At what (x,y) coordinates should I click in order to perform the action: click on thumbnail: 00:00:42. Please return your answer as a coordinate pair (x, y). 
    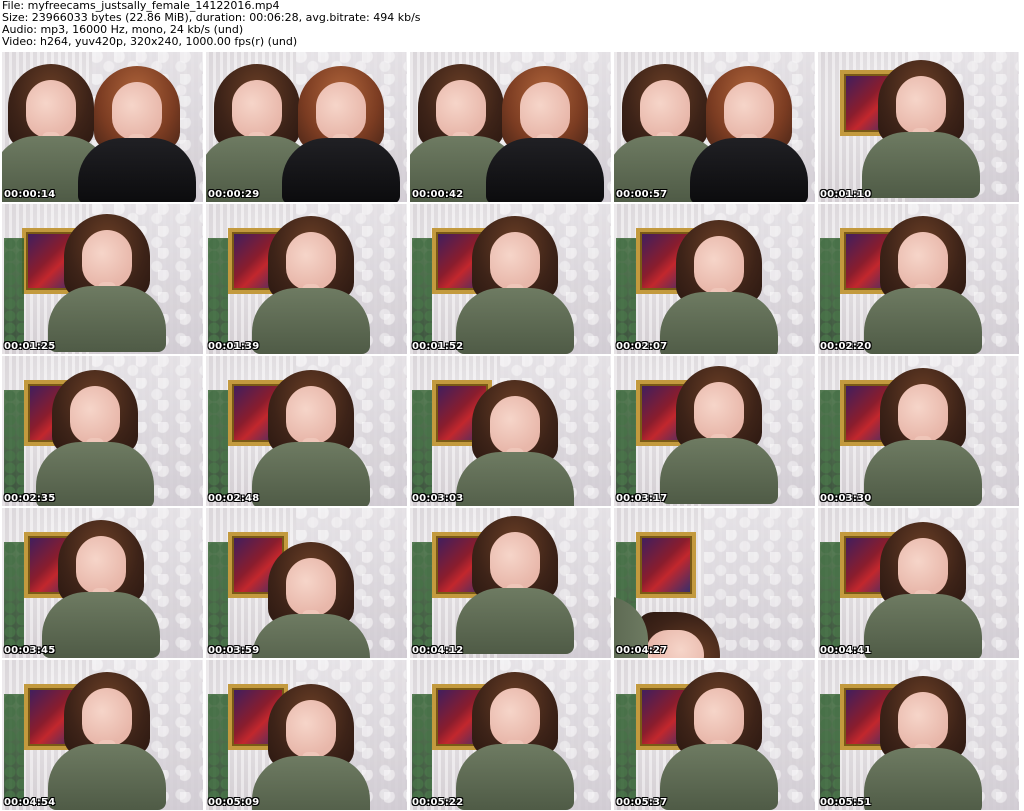
    Looking at the image, I should click on (510, 127).